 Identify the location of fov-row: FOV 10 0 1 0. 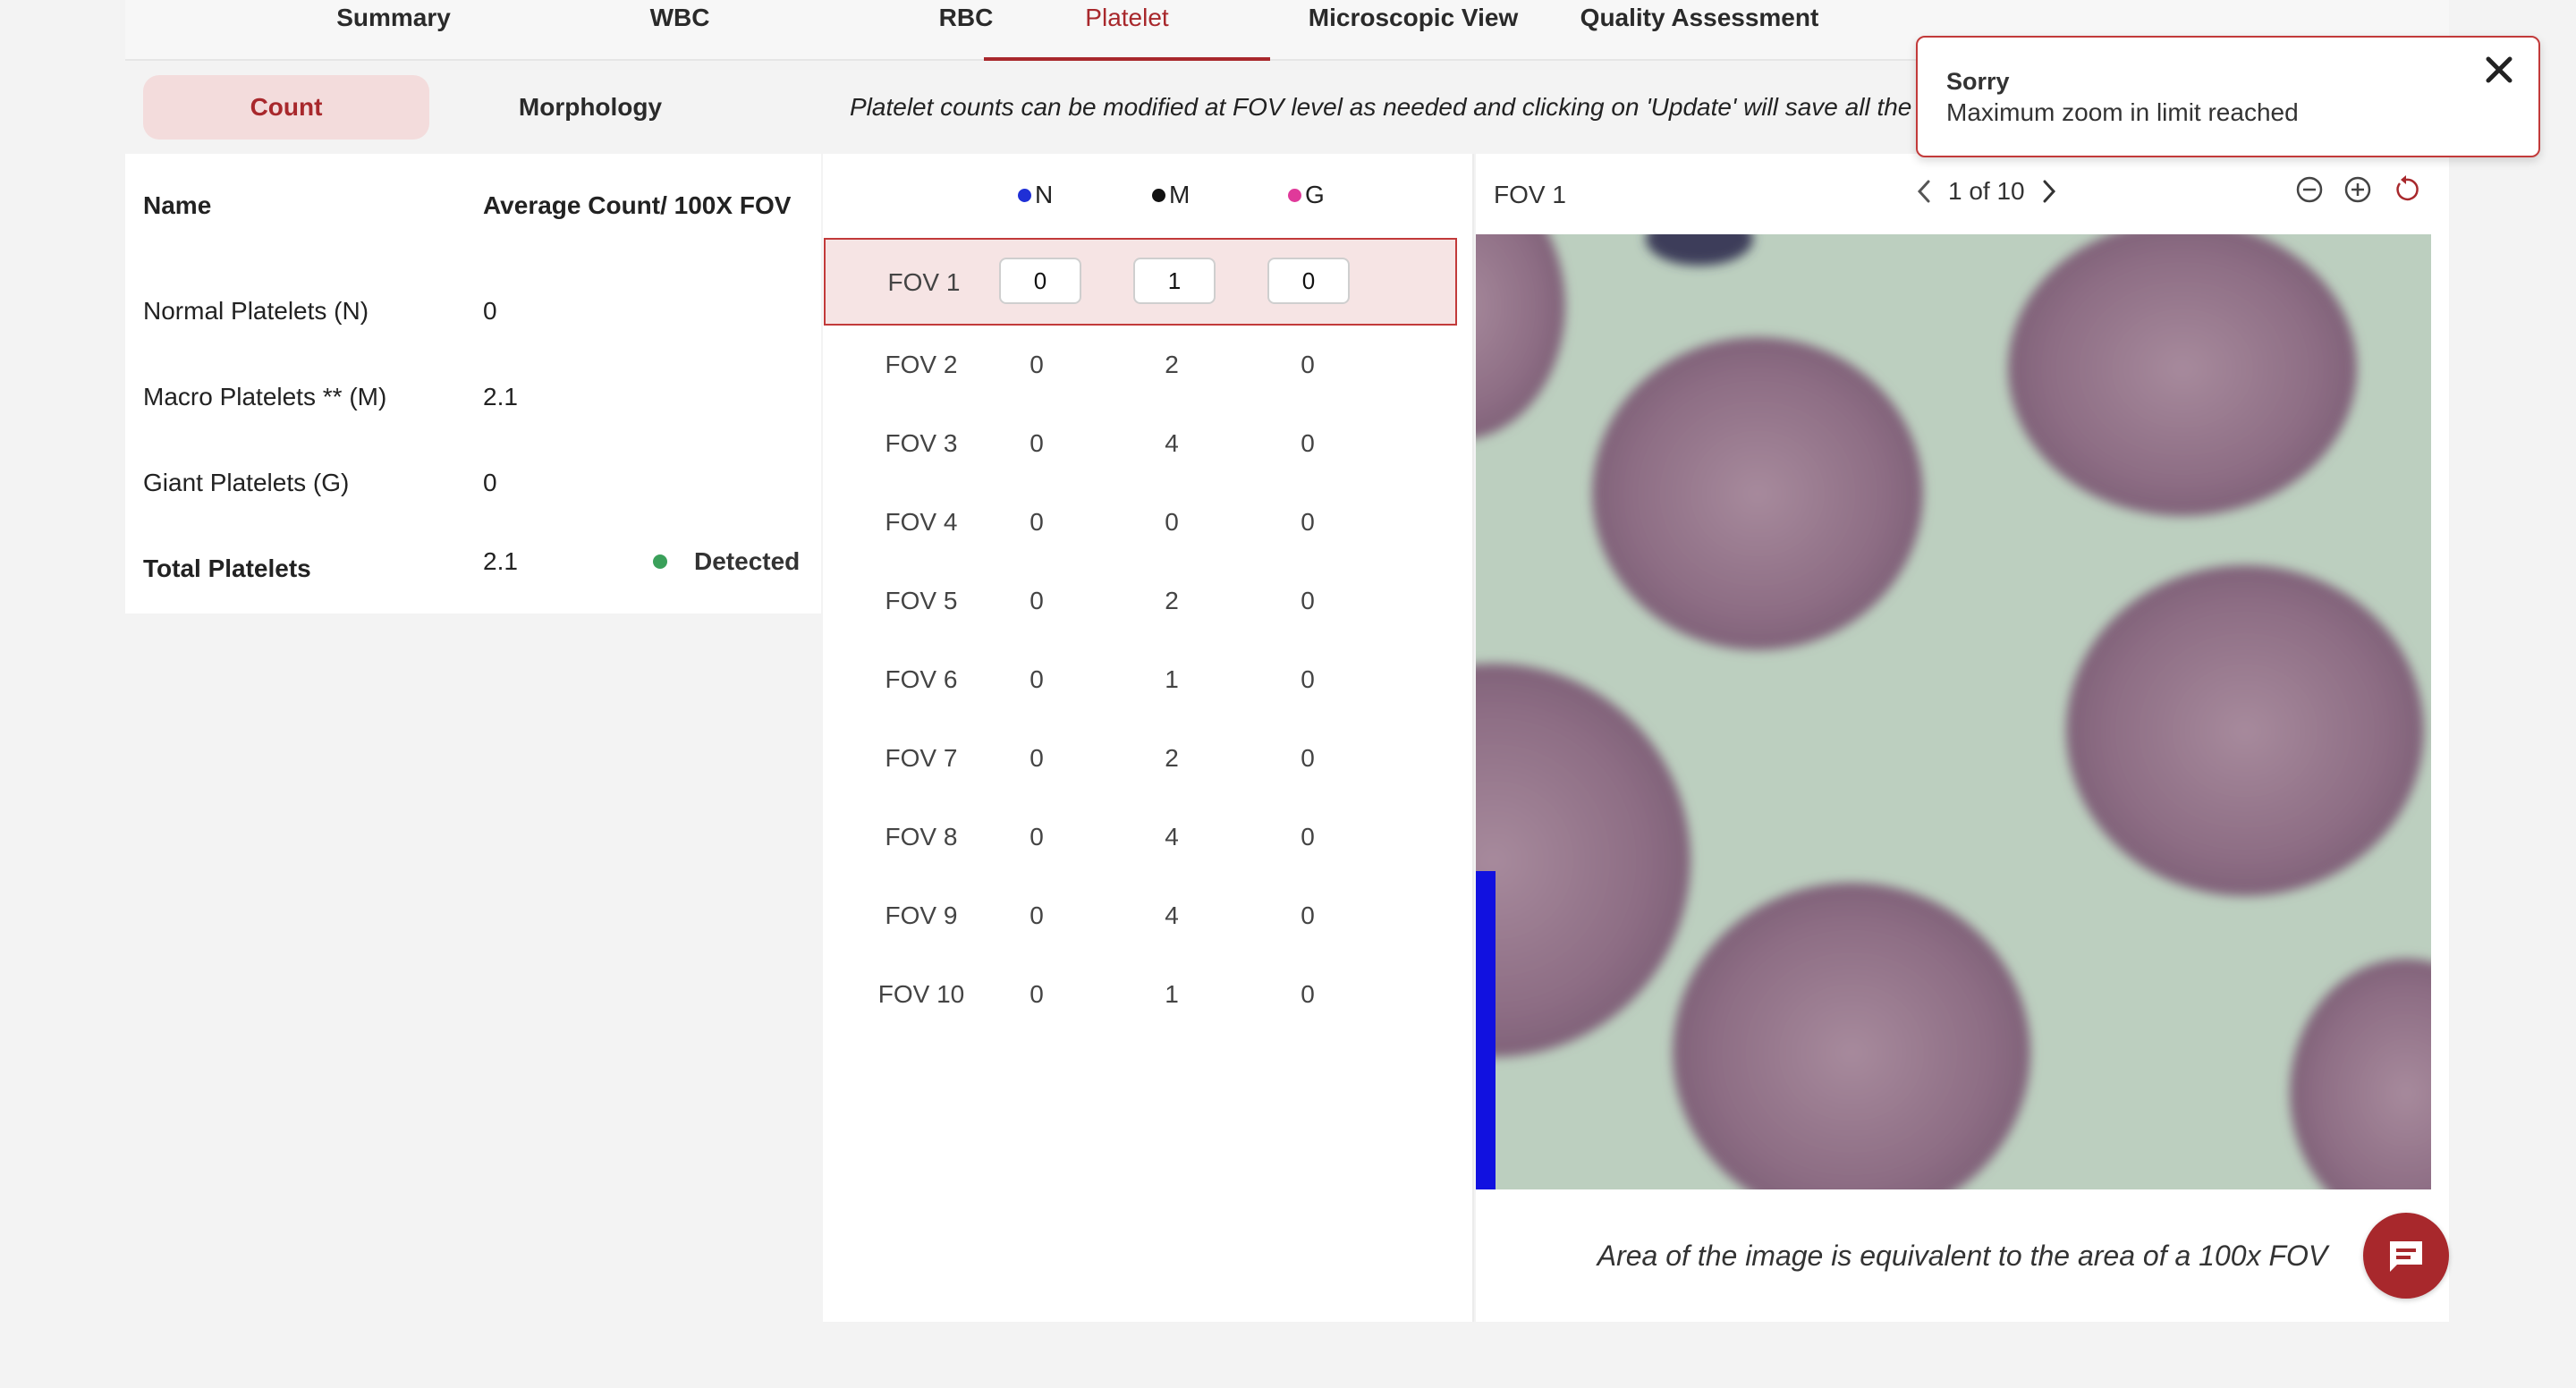
(1139, 995).